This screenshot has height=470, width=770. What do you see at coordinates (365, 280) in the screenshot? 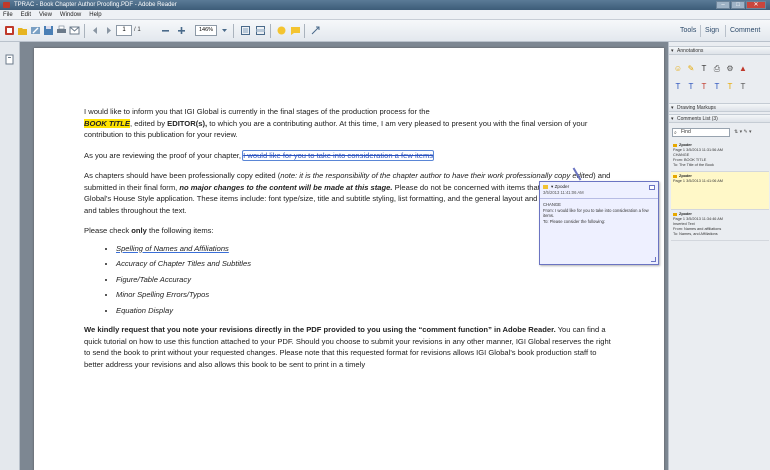
I see `list-item: Figure/Table Accuracy` at bounding box center [365, 280].